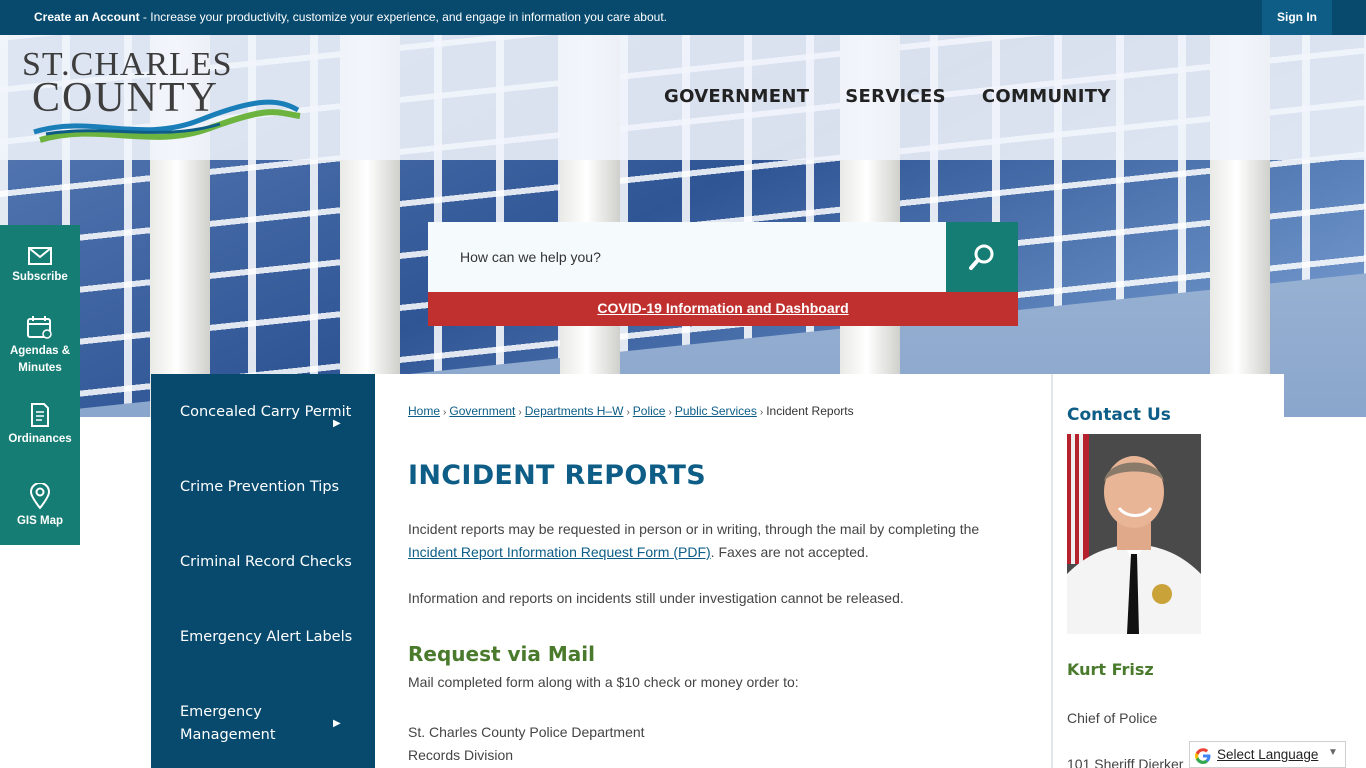  I want to click on language-selector: Select Language ▼, so click(1267, 754).